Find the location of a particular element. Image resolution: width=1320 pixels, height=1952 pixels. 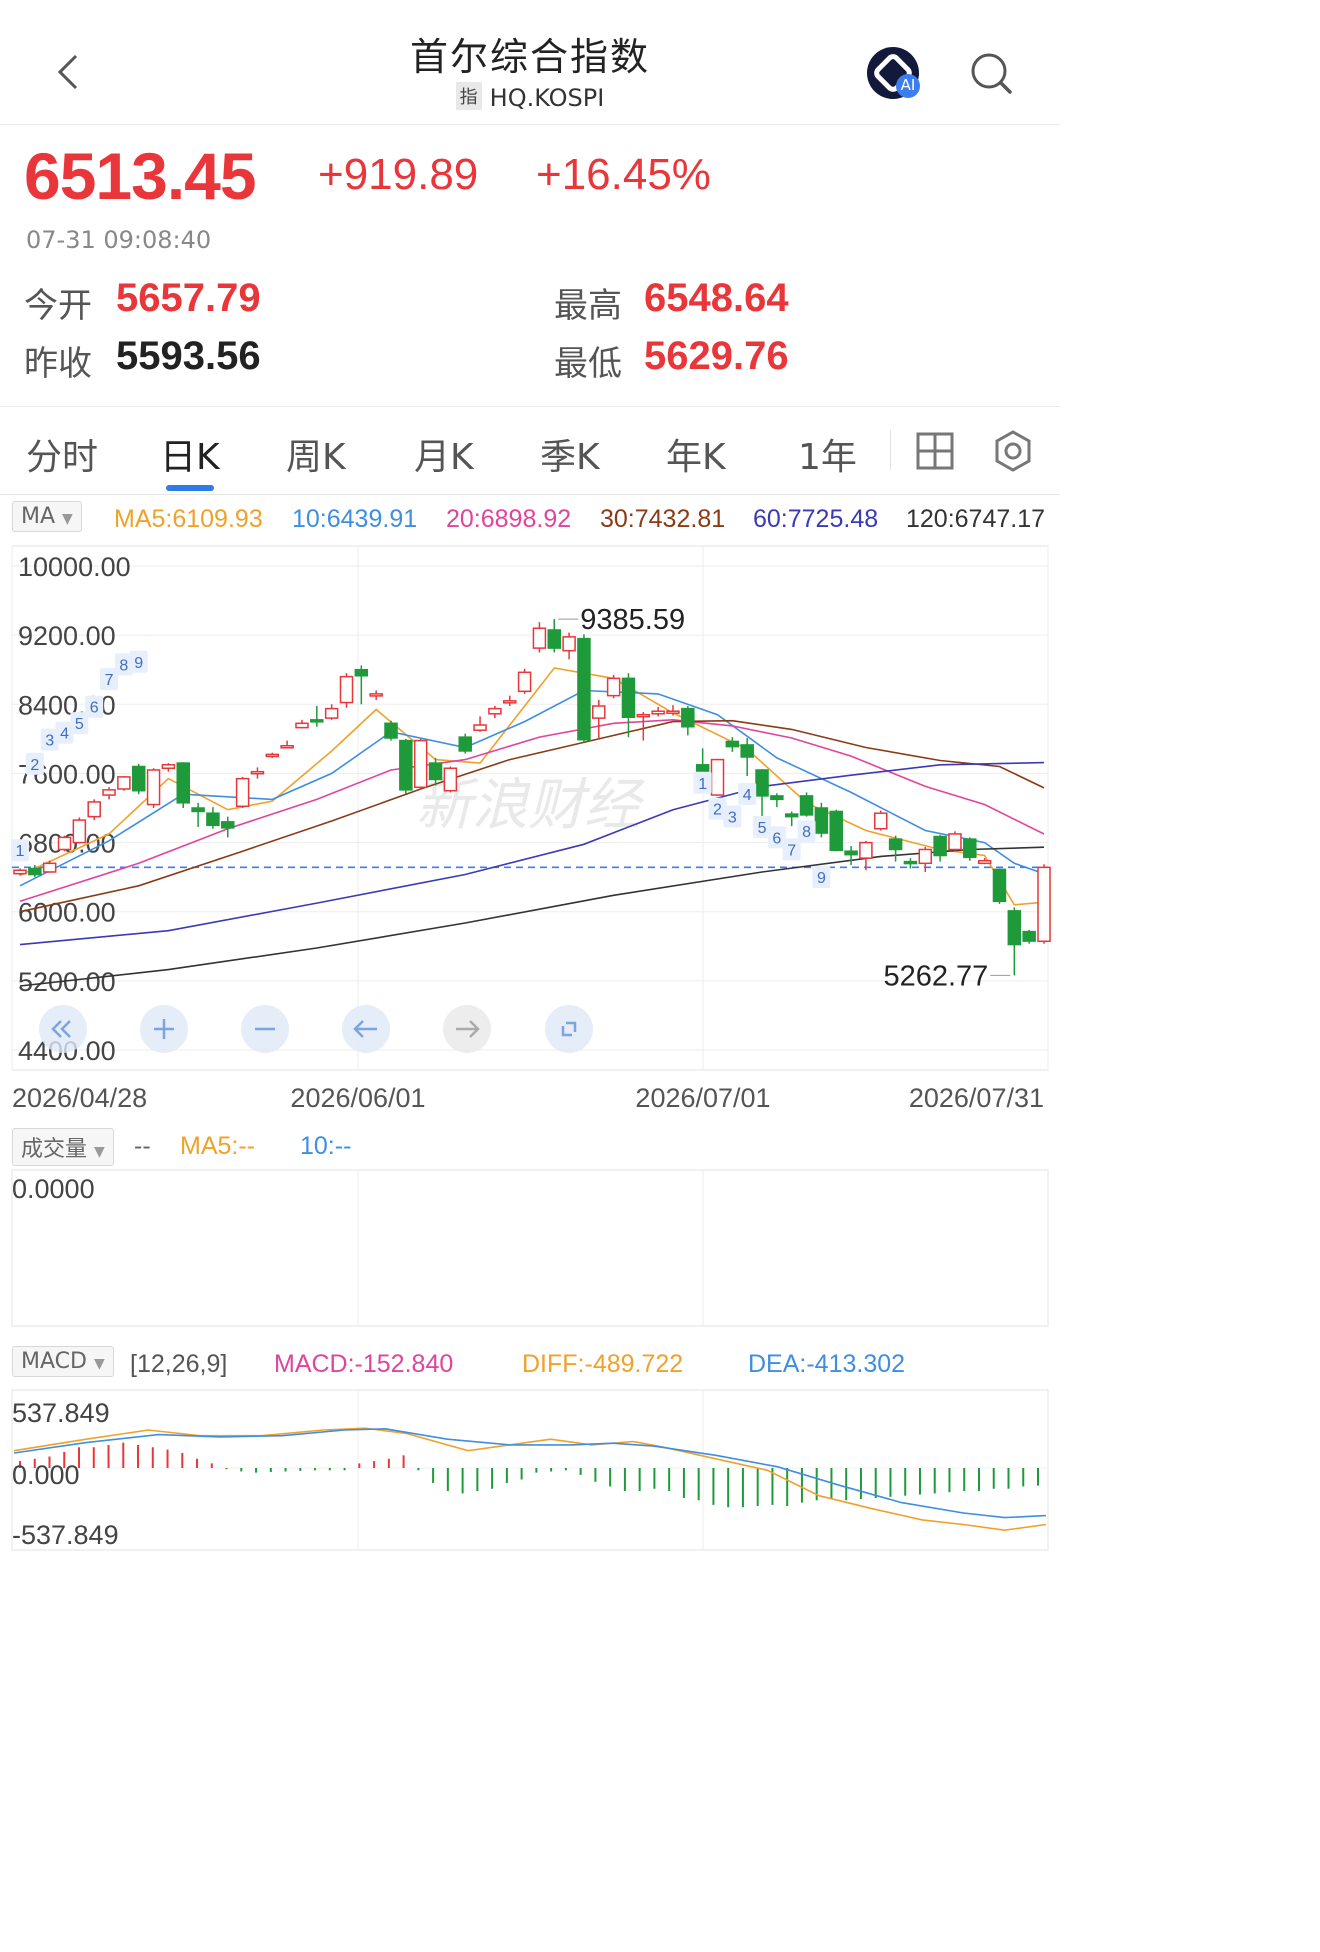

td-marker: 4 is located at coordinates (747, 795).